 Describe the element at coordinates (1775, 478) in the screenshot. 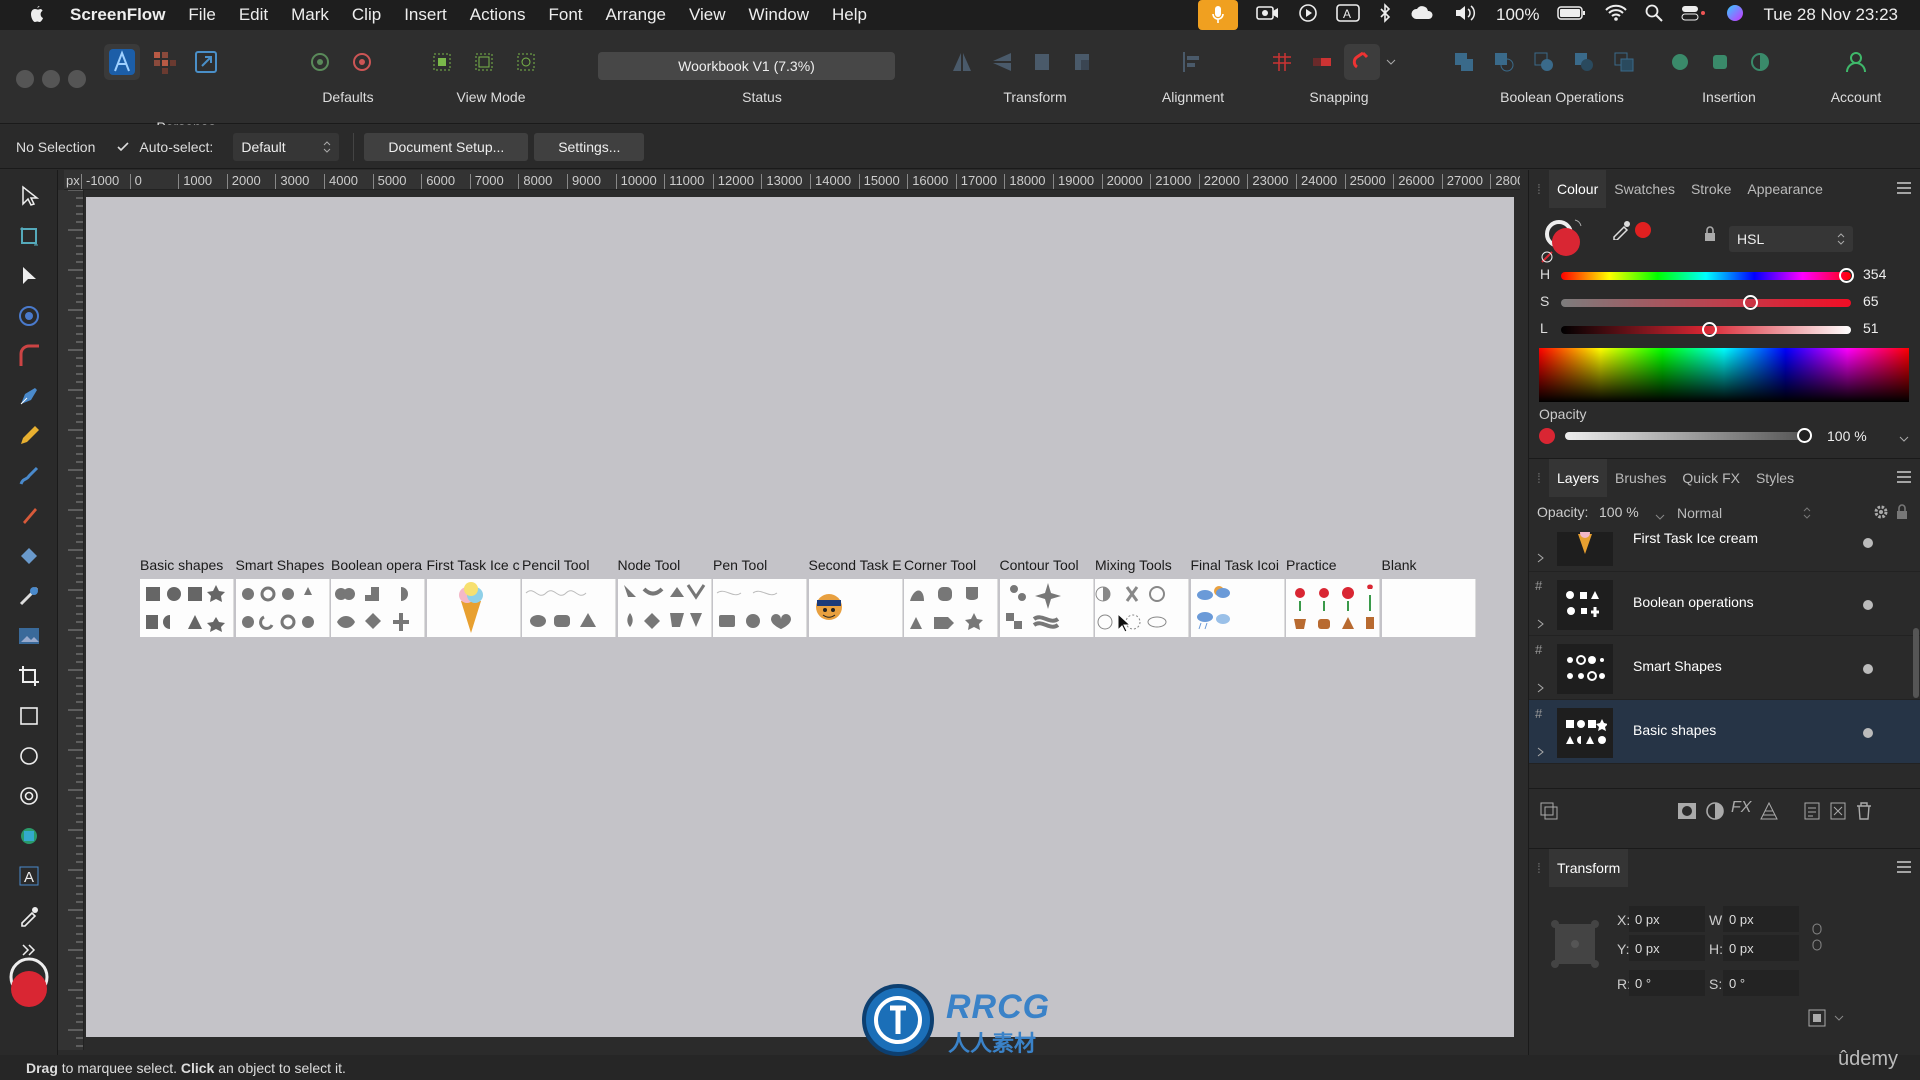

I see `tab-styles: Styles` at that location.